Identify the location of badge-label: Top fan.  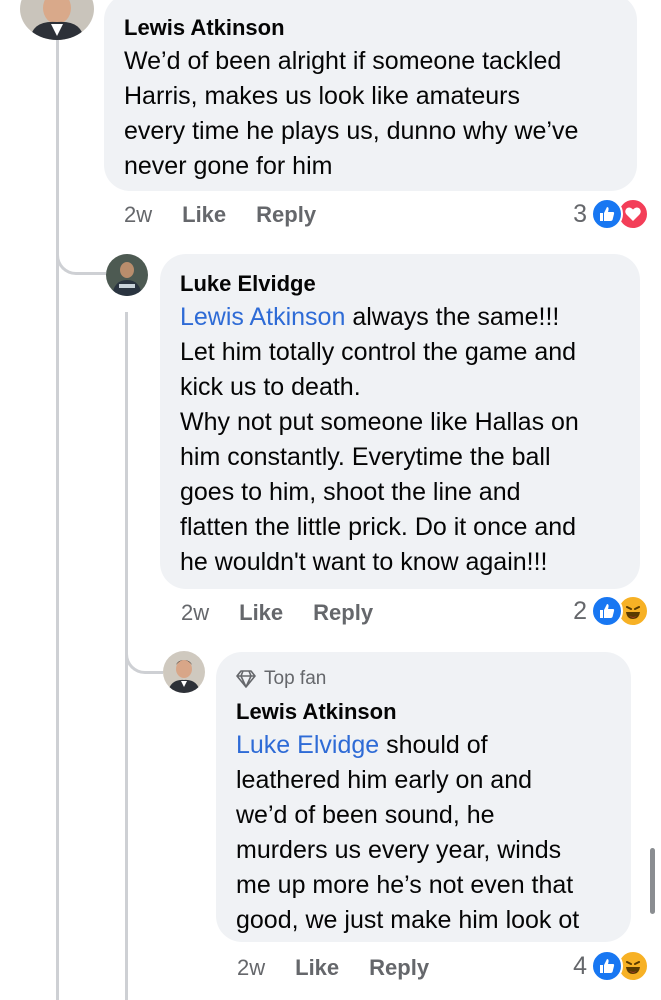
(295, 678).